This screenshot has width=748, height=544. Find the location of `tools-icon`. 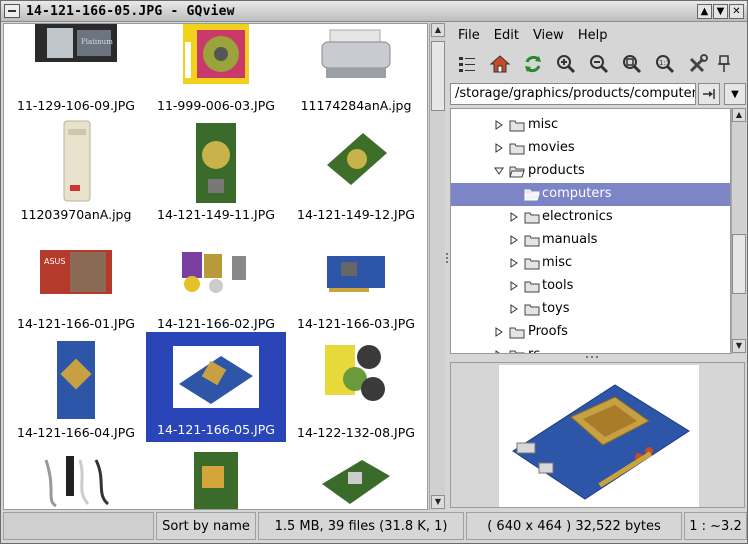

tools-icon is located at coordinates (698, 63).